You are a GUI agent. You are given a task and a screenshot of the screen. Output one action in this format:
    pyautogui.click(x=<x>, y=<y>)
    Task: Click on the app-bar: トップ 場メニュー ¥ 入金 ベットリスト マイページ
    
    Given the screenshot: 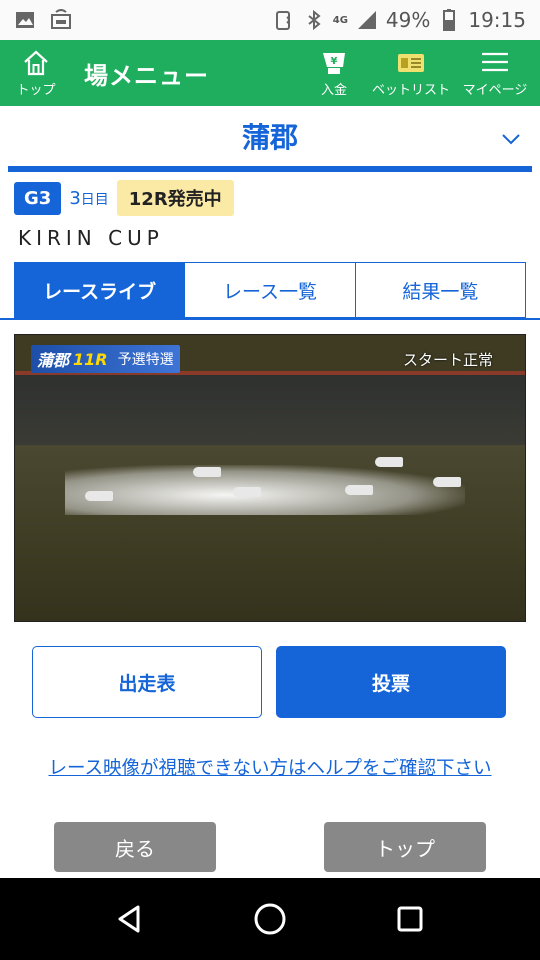 What is the action you would take?
    pyautogui.click(x=270, y=73)
    